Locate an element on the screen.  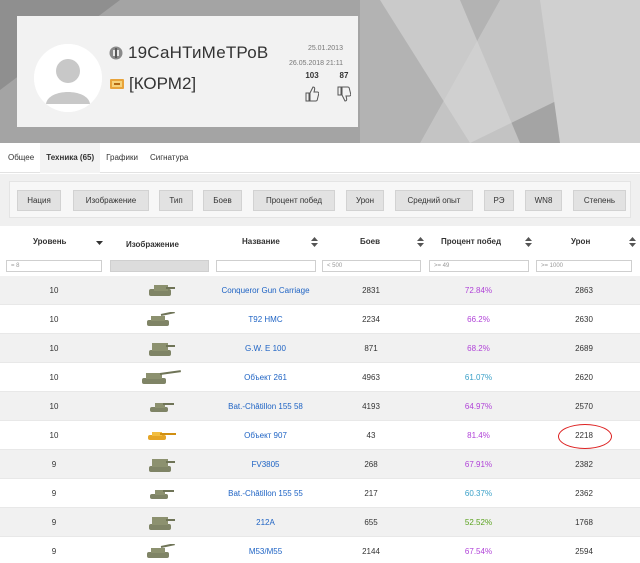
thumbs-up-icon is located at coordinates (312, 94).